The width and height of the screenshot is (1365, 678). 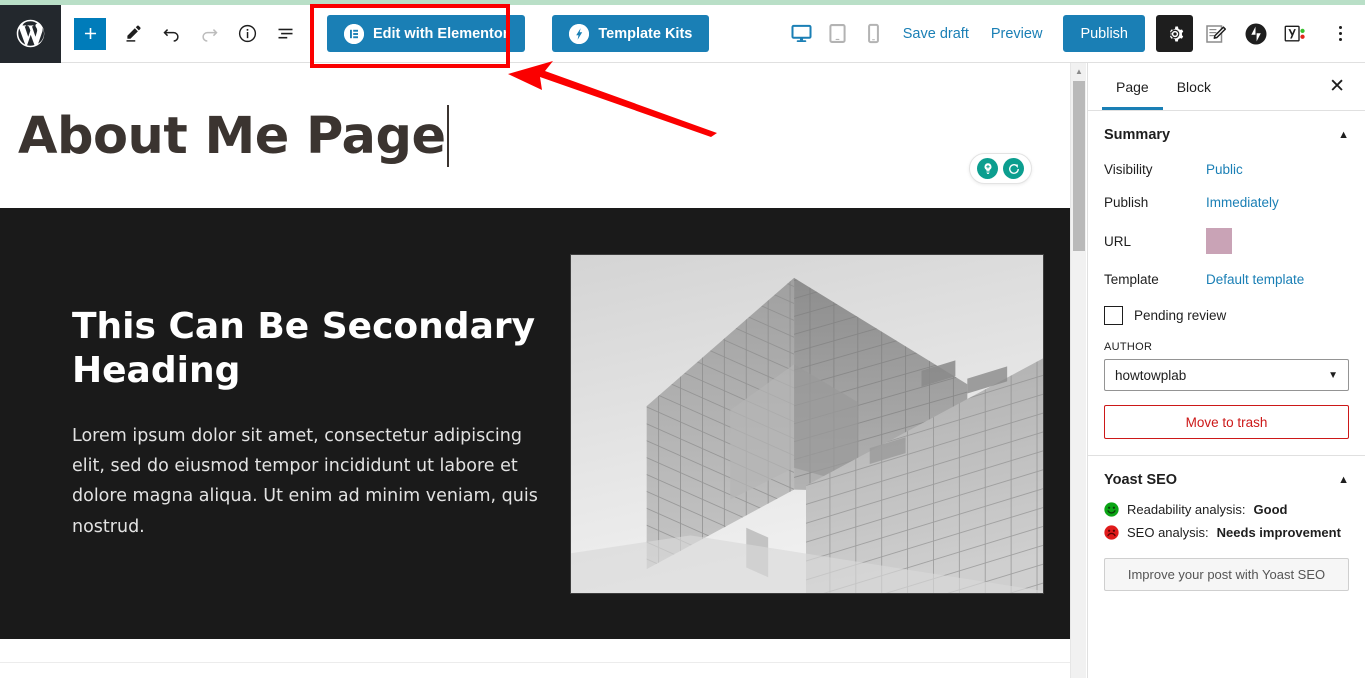 I want to click on yoast-icon, so click(x=1294, y=33).